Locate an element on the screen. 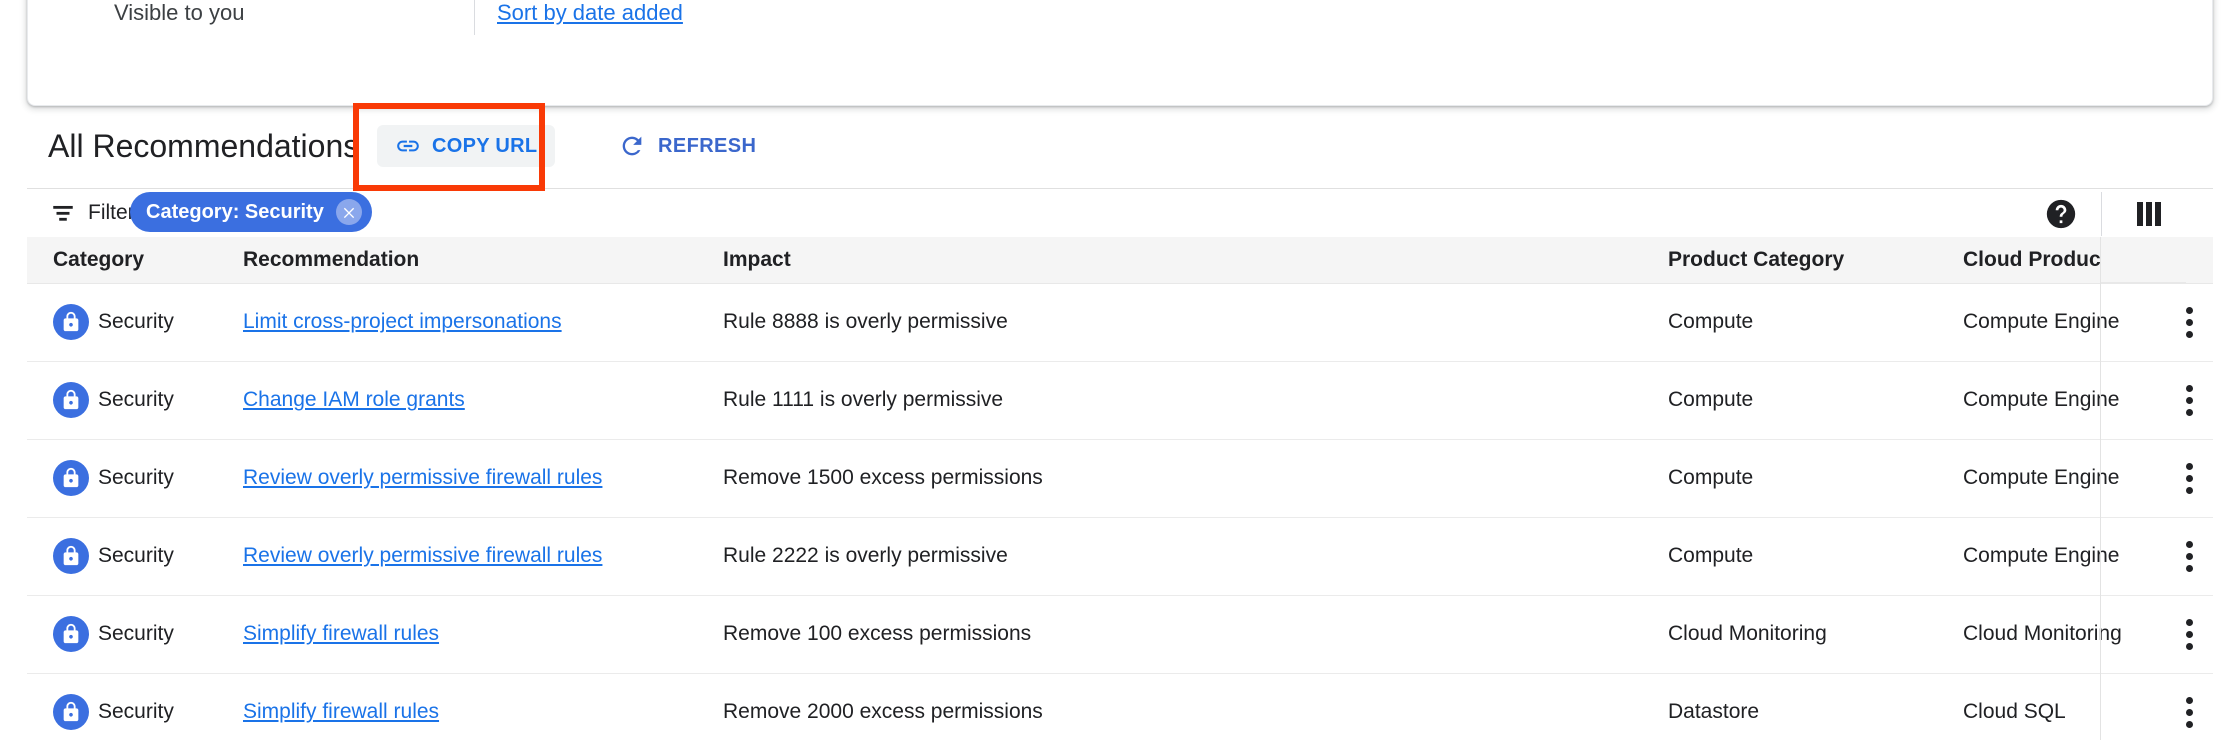 The image size is (2240, 740). filter-chip-category-security: Category: Security is located at coordinates (251, 212).